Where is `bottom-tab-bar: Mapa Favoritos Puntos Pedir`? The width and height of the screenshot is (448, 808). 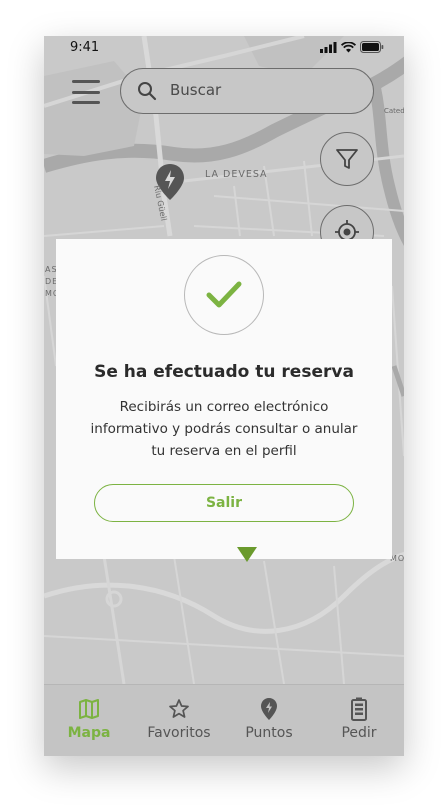 bottom-tab-bar: Mapa Favoritos Puntos Pedir is located at coordinates (224, 720).